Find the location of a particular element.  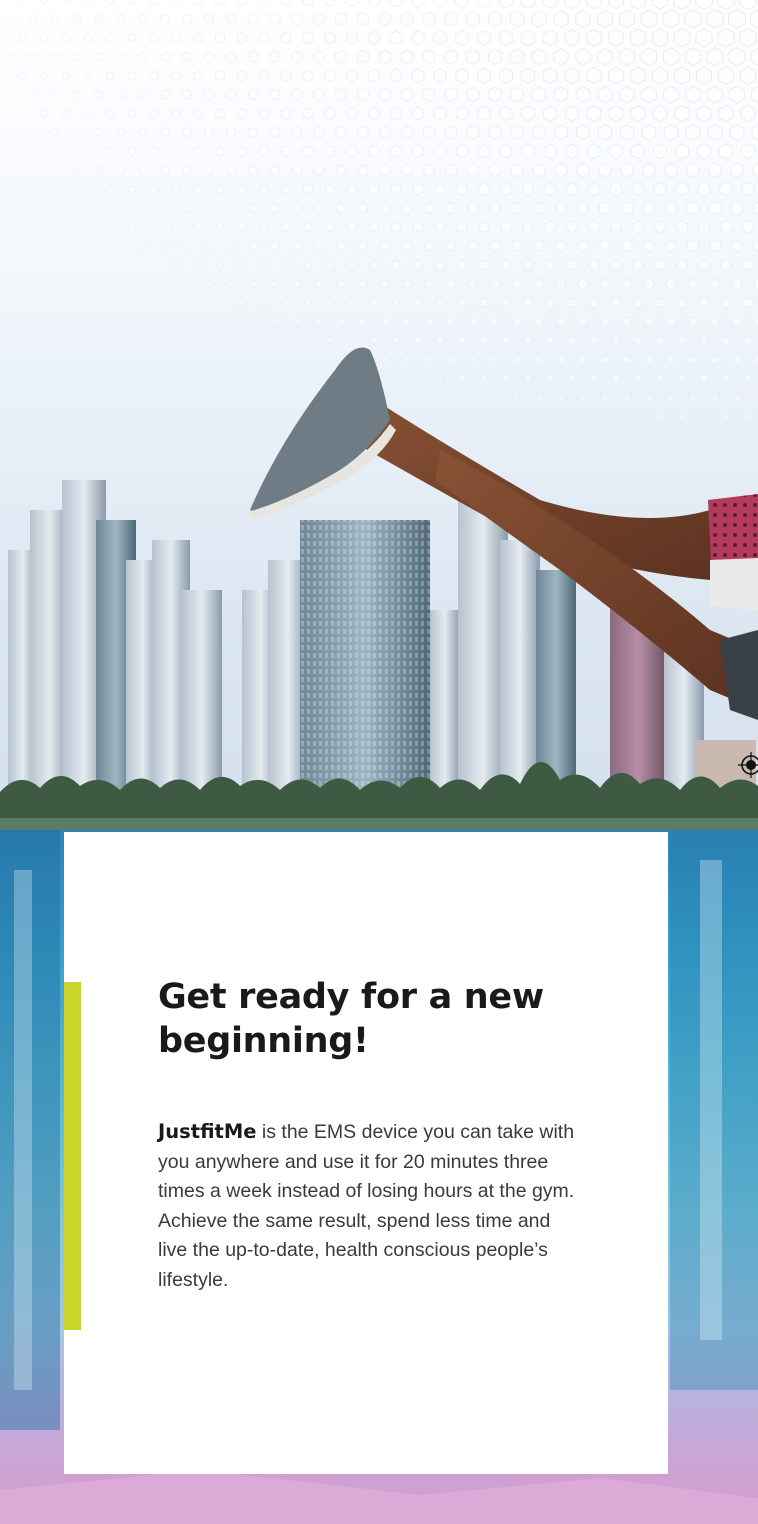

headline: Get ready for a new beginning! is located at coordinates (351, 1019).